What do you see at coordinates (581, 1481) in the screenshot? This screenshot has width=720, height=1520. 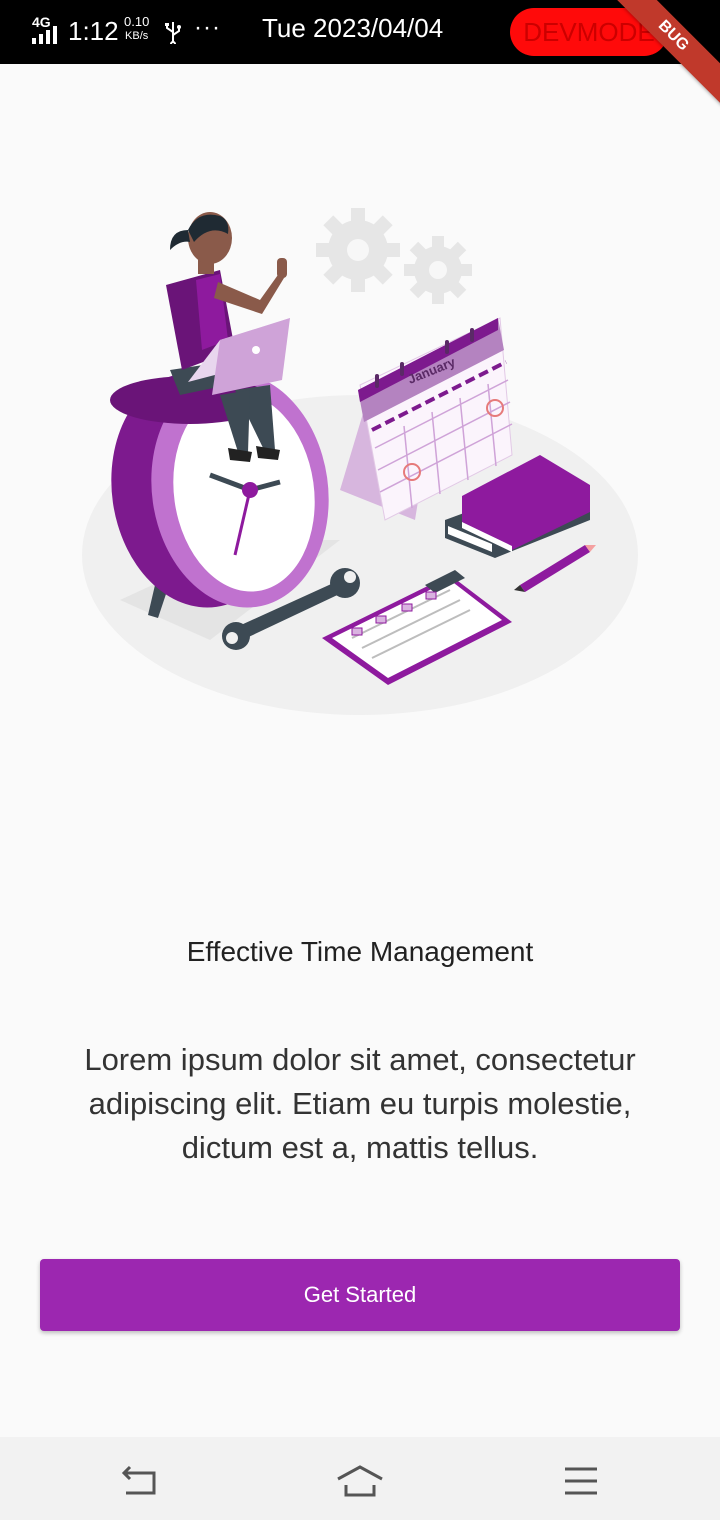 I see `menu-icon` at bounding box center [581, 1481].